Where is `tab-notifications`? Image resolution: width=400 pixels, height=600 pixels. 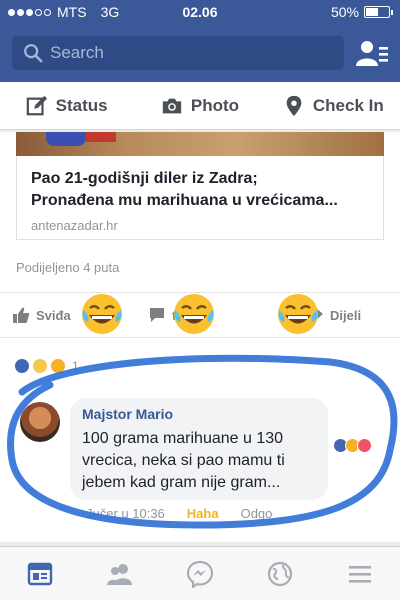
tab-notifications is located at coordinates (280, 574).